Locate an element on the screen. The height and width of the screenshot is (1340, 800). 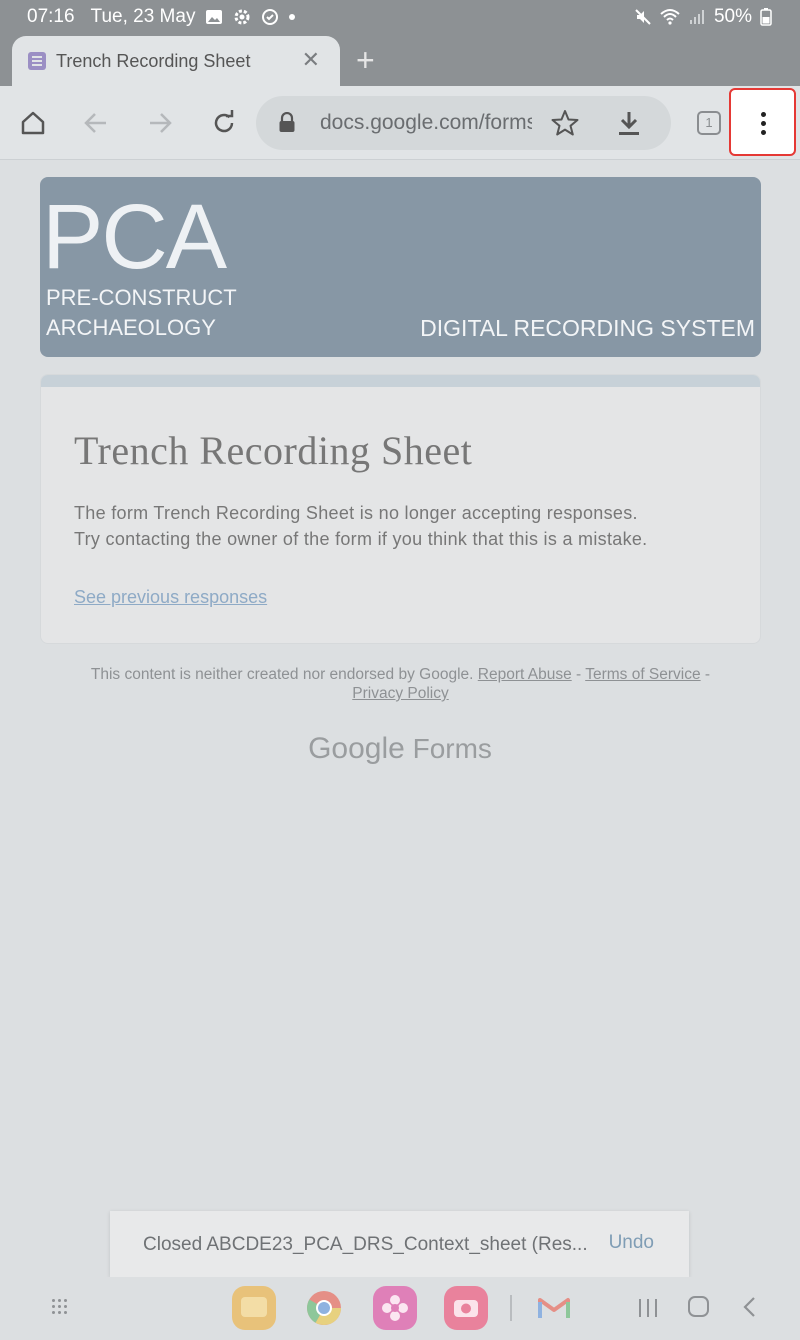
arrow-back-icon is located at coordinates (95, 123).